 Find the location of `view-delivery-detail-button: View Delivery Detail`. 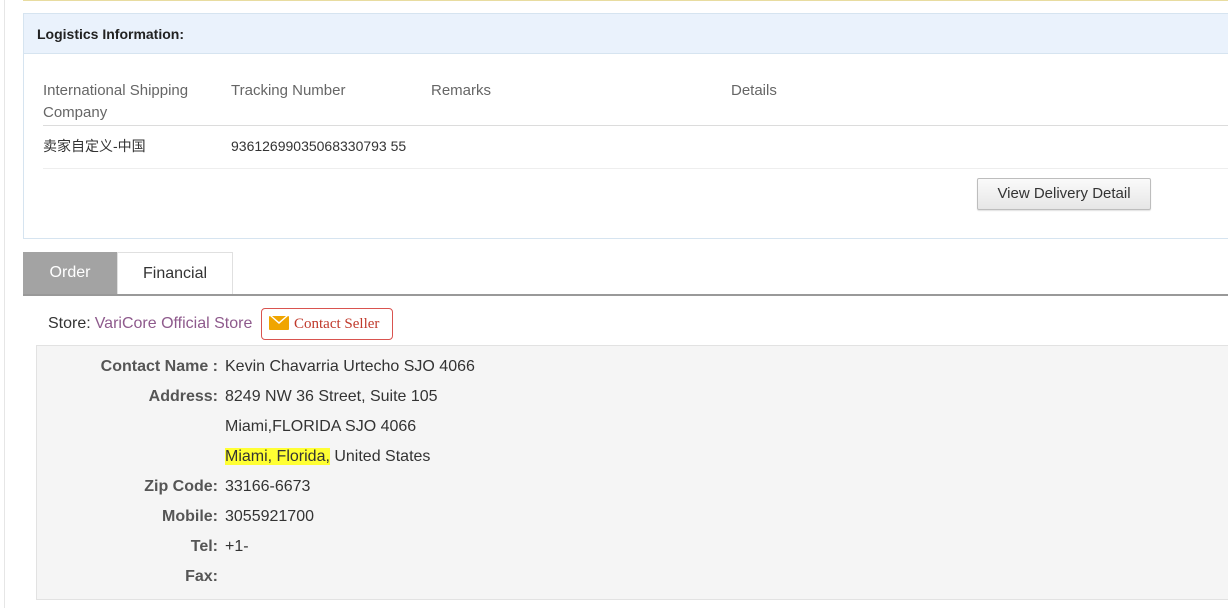

view-delivery-detail-button: View Delivery Detail is located at coordinates (1064, 194).